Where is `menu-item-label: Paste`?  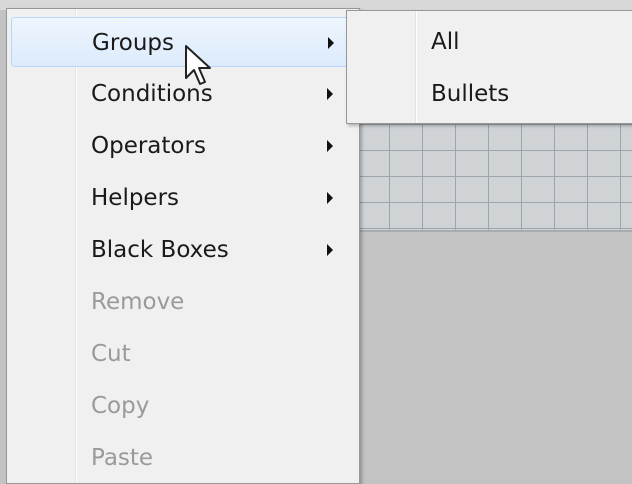 menu-item-label: Paste is located at coordinates (122, 458).